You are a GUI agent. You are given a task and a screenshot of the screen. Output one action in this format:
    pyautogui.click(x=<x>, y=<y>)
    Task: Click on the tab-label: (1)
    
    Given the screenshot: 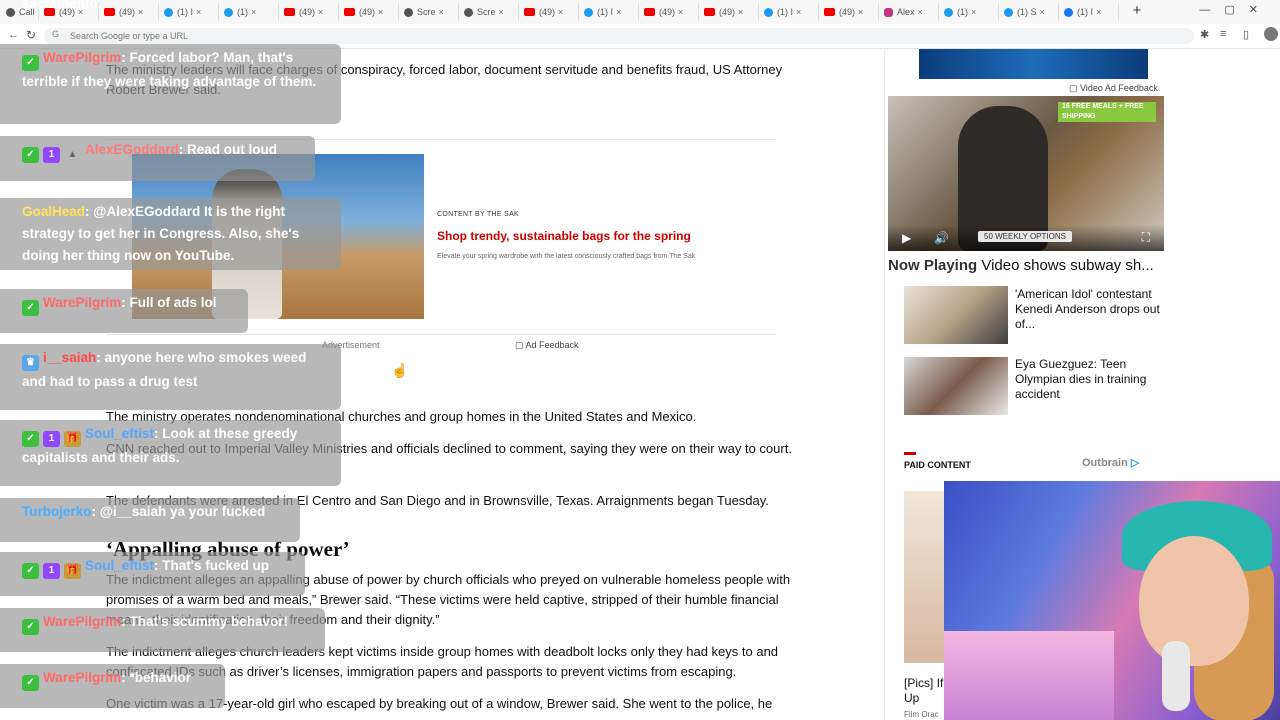 What is the action you would take?
    pyautogui.click(x=962, y=12)
    